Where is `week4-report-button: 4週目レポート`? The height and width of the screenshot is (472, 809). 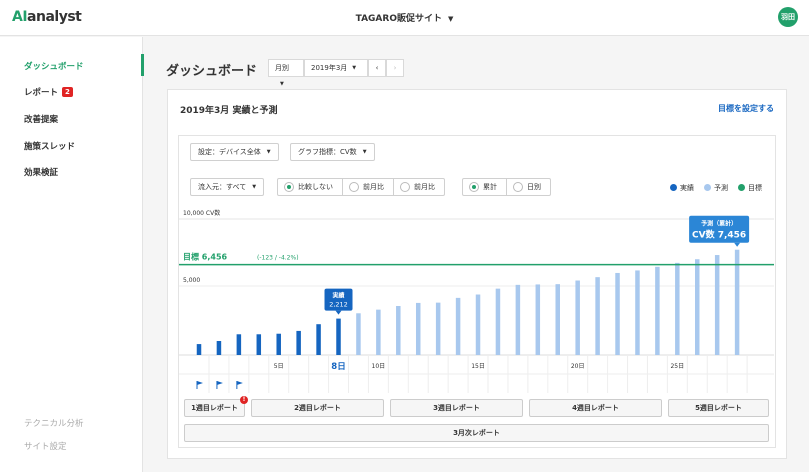
week4-report-button: 4週目レポート is located at coordinates (595, 408).